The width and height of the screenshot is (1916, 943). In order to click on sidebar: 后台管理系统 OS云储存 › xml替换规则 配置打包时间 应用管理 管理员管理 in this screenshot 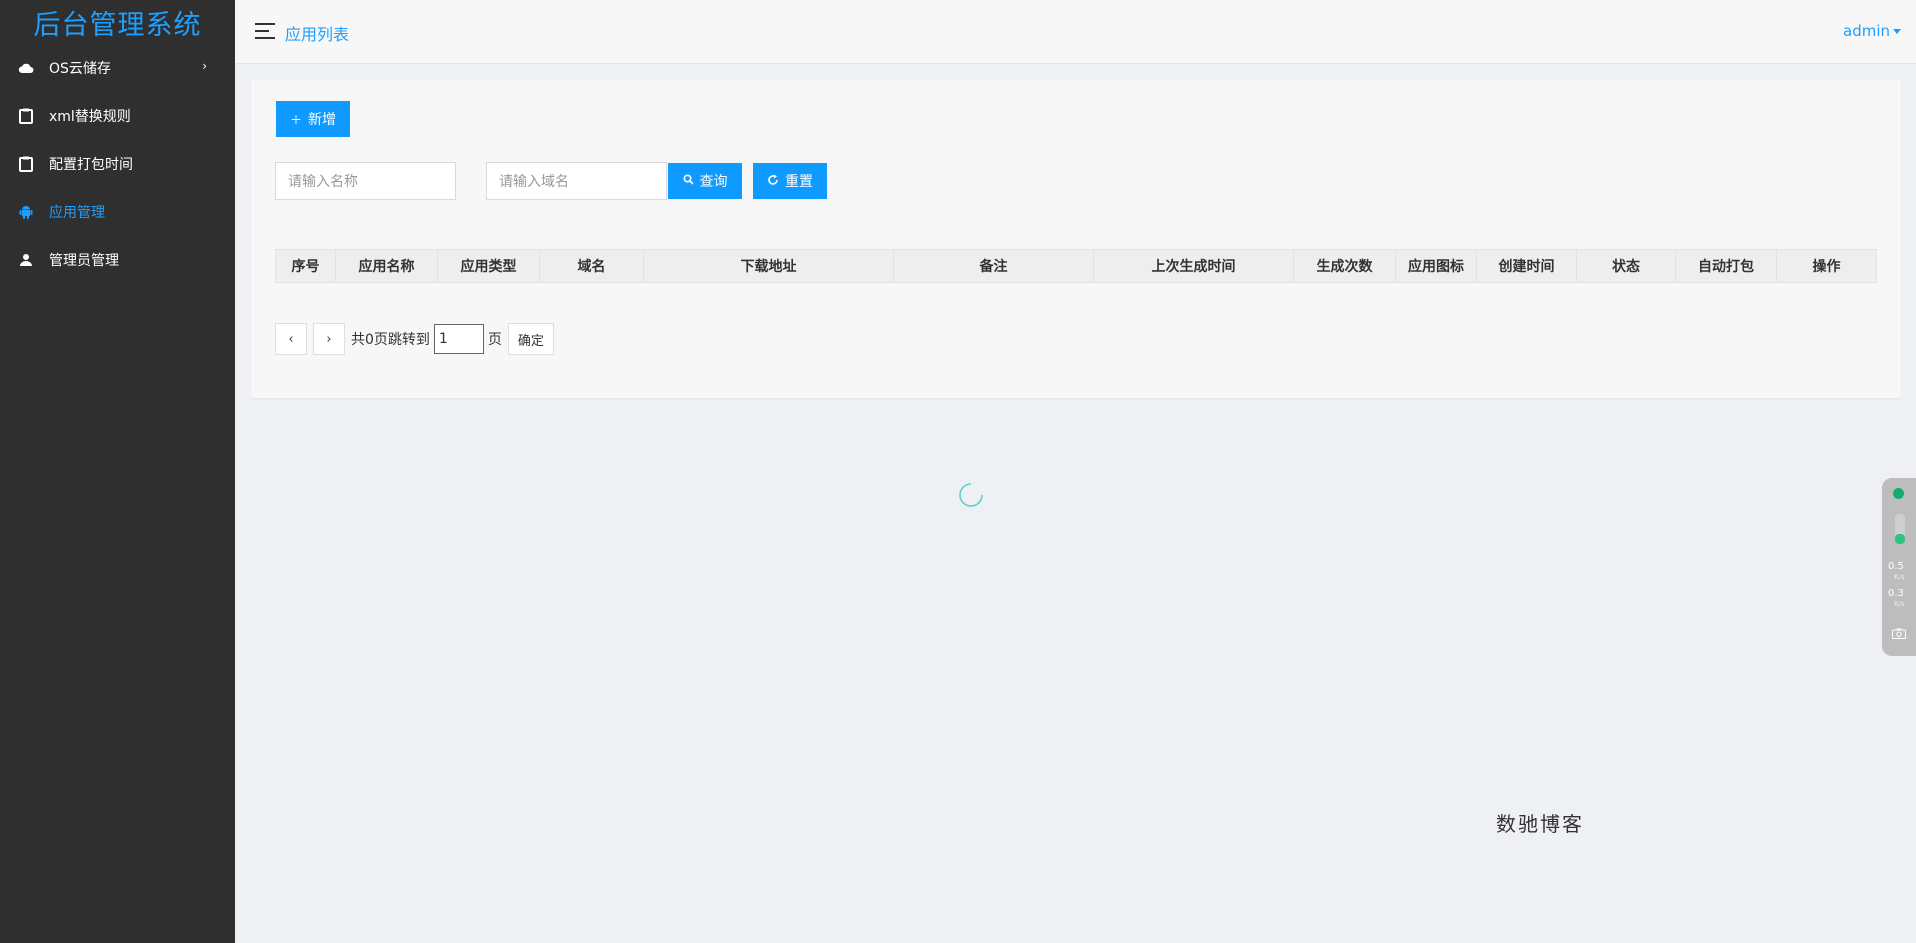, I will do `click(117, 471)`.